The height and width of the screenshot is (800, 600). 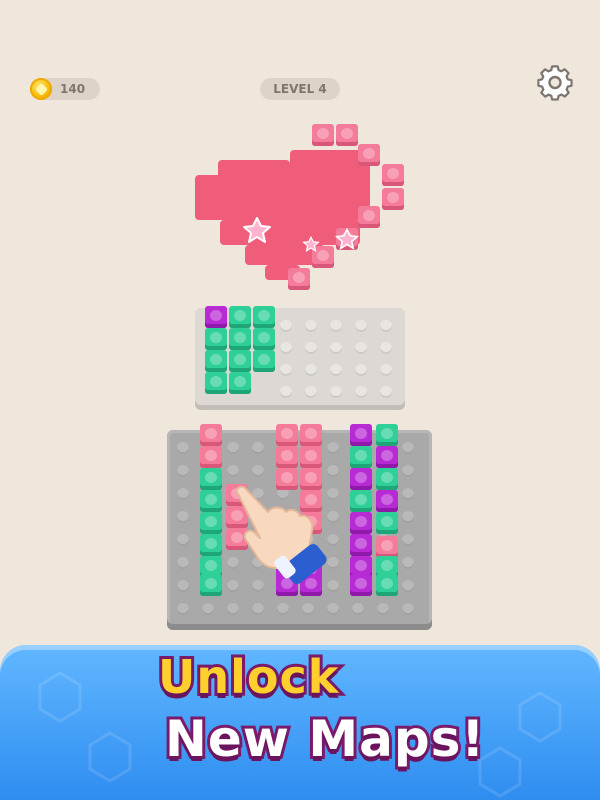 What do you see at coordinates (248, 677) in the screenshot?
I see `banner-title-line1: Unlock` at bounding box center [248, 677].